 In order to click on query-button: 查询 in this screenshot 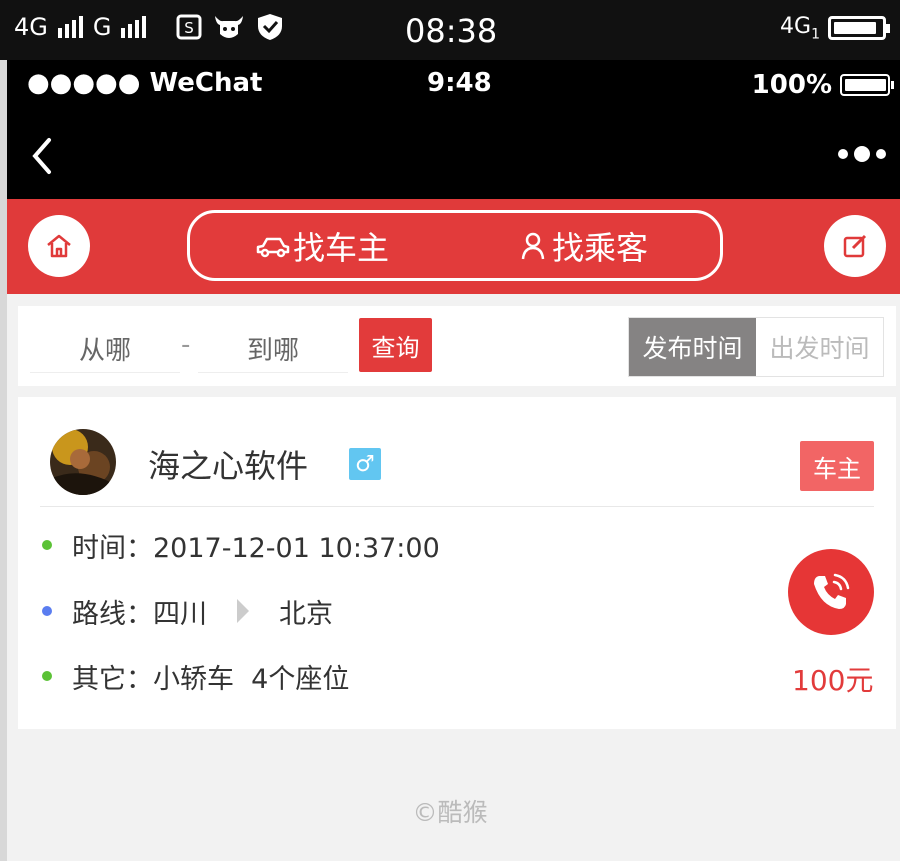, I will do `click(395, 345)`.